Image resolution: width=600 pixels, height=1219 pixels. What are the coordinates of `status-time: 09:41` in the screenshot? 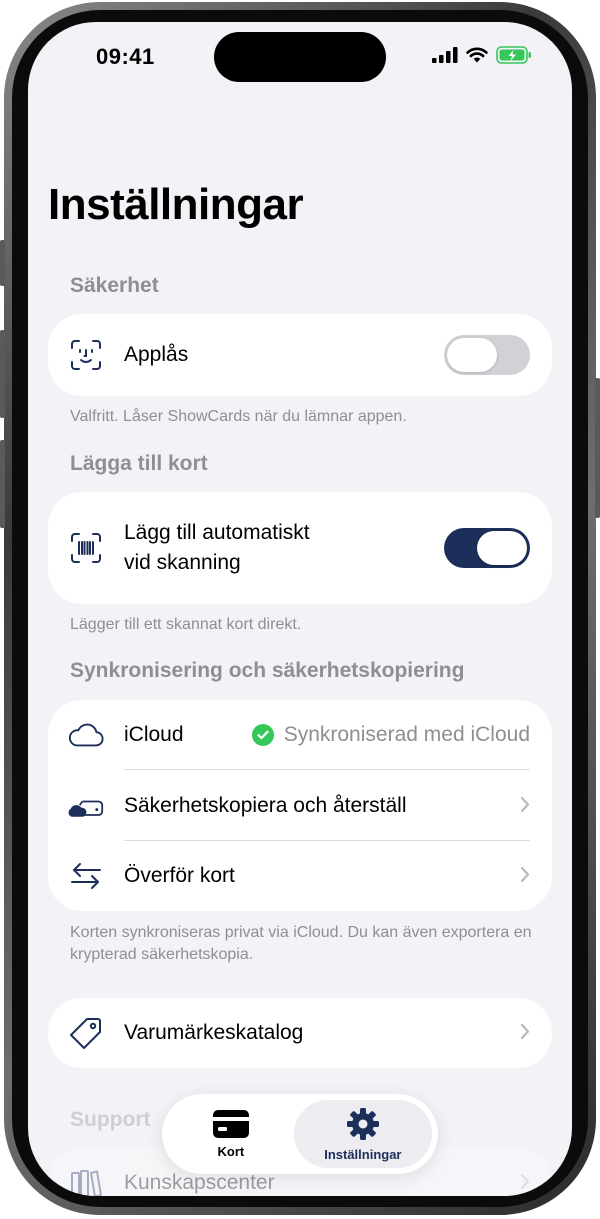 It's located at (125, 56).